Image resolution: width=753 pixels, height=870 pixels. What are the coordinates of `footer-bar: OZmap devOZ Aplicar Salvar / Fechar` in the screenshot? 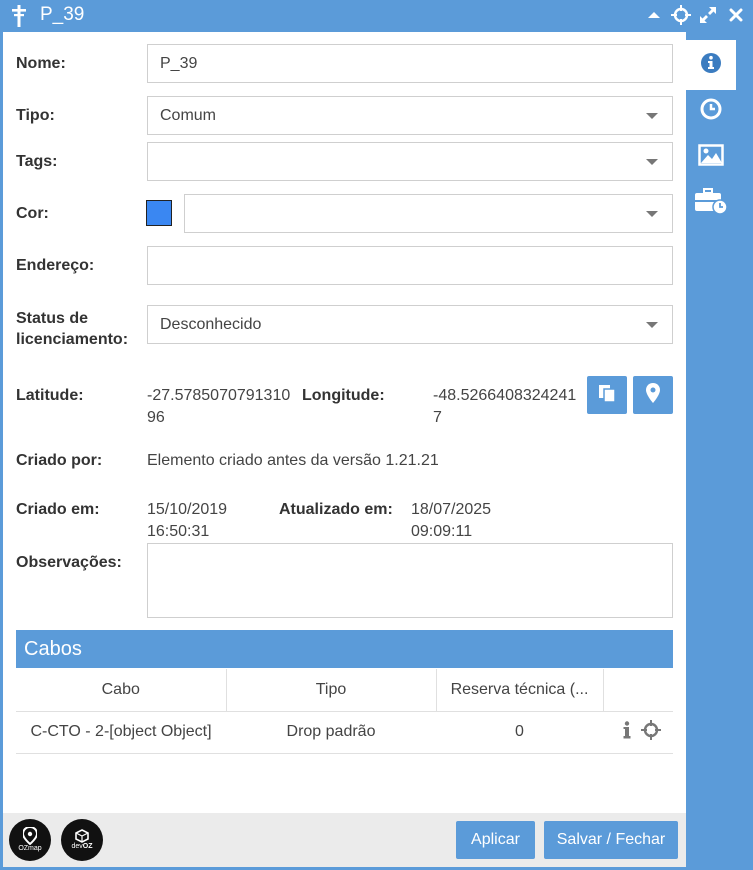 It's located at (344, 840).